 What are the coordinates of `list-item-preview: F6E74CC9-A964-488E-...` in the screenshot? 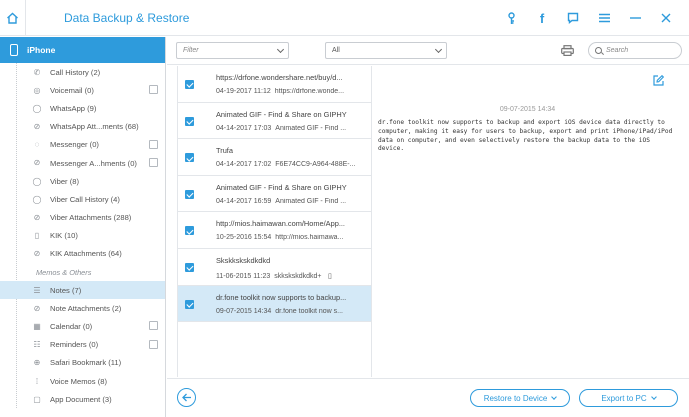 It's located at (315, 165).